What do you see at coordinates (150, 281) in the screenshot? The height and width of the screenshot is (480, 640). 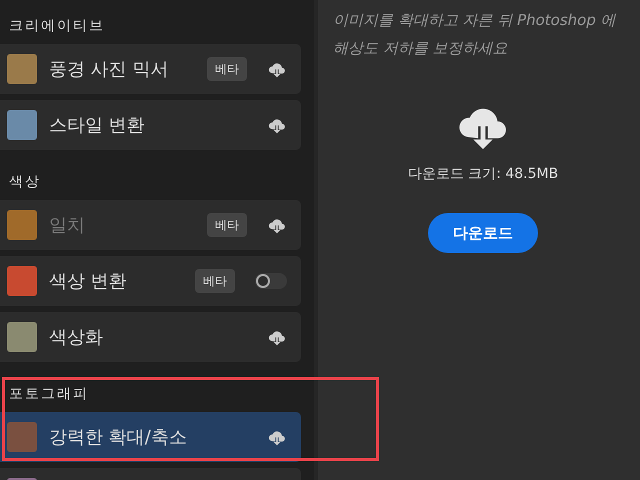 I see `filter-list-item: 색상 변환 베타` at bounding box center [150, 281].